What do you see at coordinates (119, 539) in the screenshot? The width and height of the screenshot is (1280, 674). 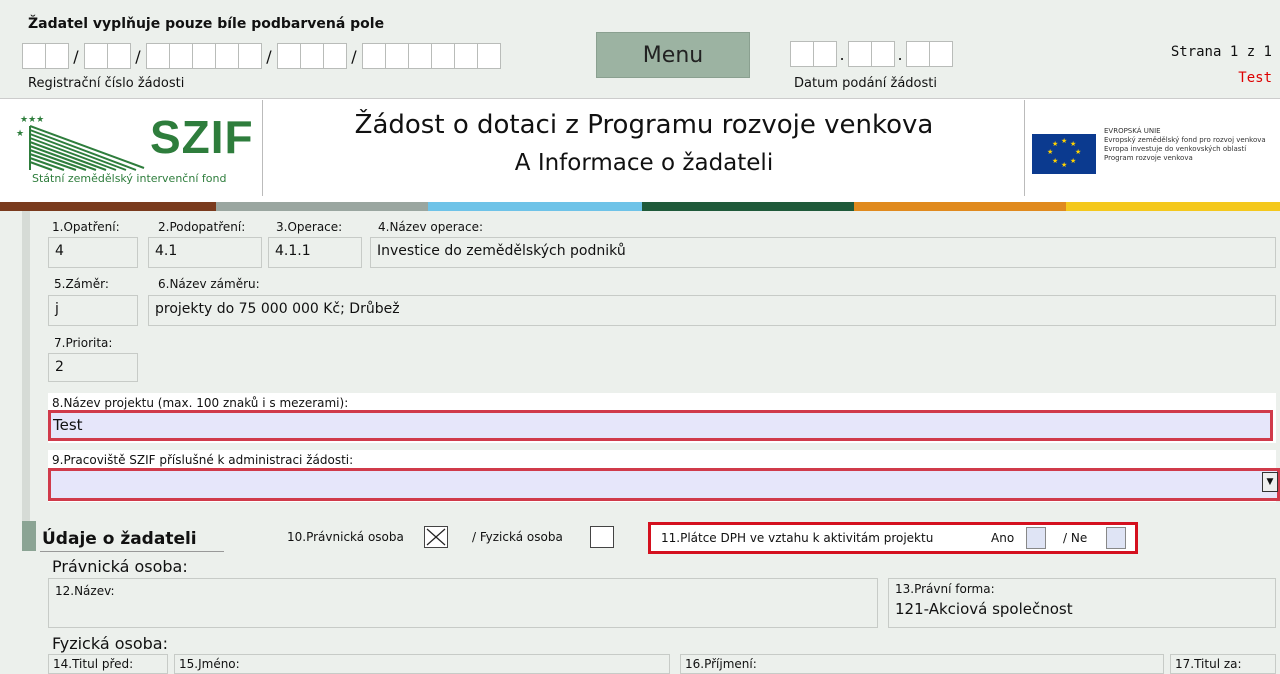 I see `applicant-section-title: Údaje o žadateli` at bounding box center [119, 539].